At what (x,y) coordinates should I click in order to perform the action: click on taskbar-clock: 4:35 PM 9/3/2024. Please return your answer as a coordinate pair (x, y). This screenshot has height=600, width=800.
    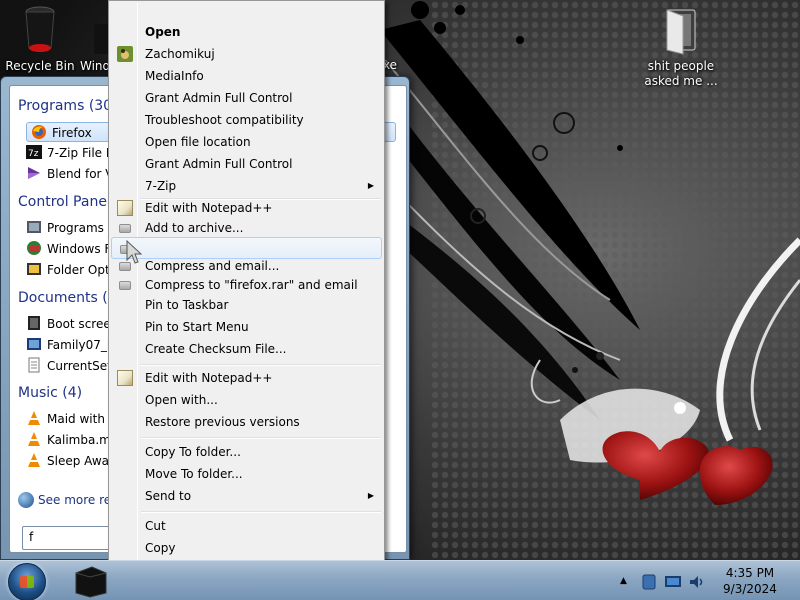
    Looking at the image, I should click on (750, 581).